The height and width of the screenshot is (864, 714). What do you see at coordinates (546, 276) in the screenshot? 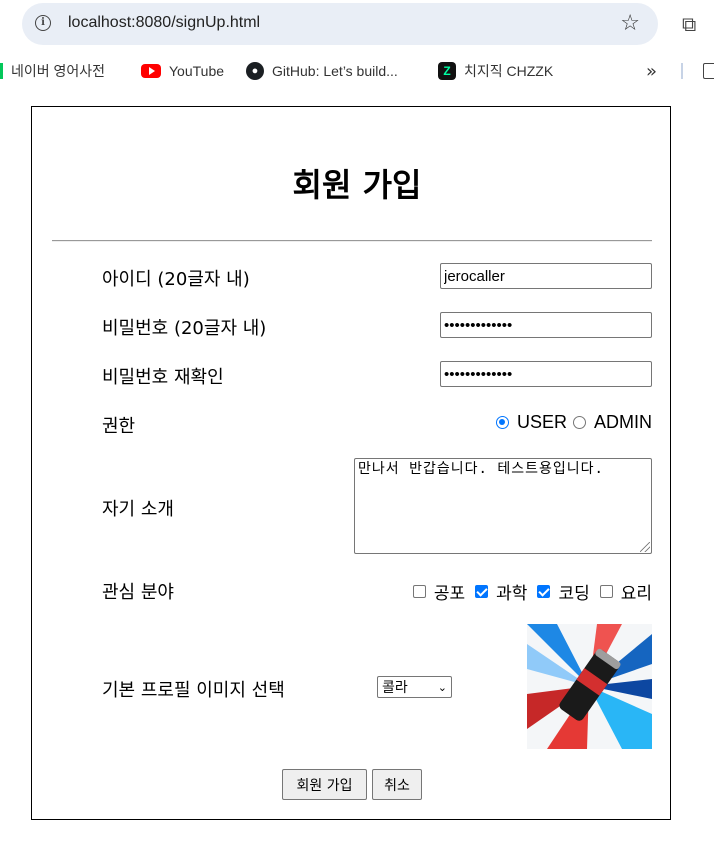
I see `id-input` at bounding box center [546, 276].